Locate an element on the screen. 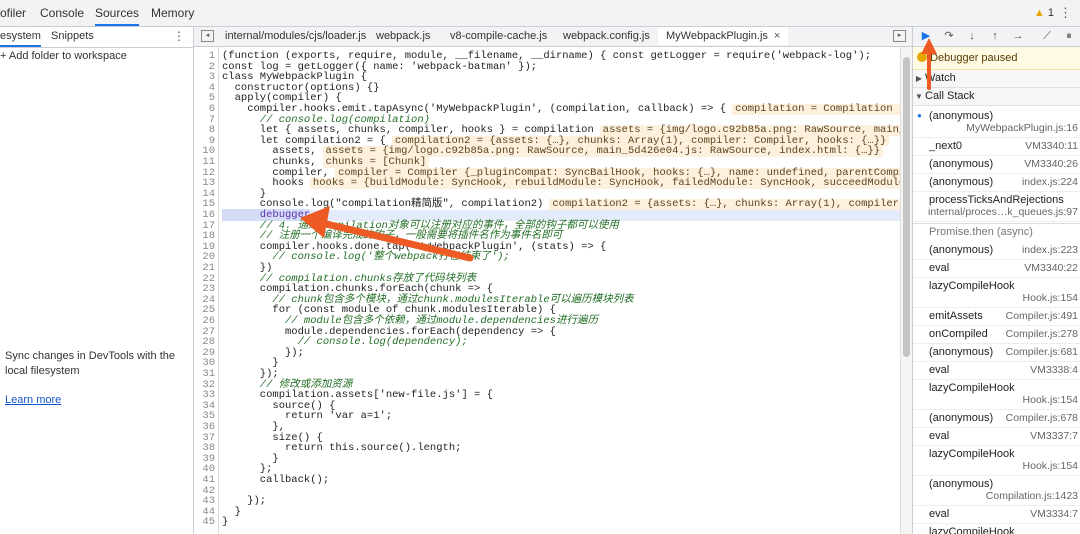 This screenshot has width=1080, height=534. collapse-triangle-icon: ▼ is located at coordinates (919, 96).